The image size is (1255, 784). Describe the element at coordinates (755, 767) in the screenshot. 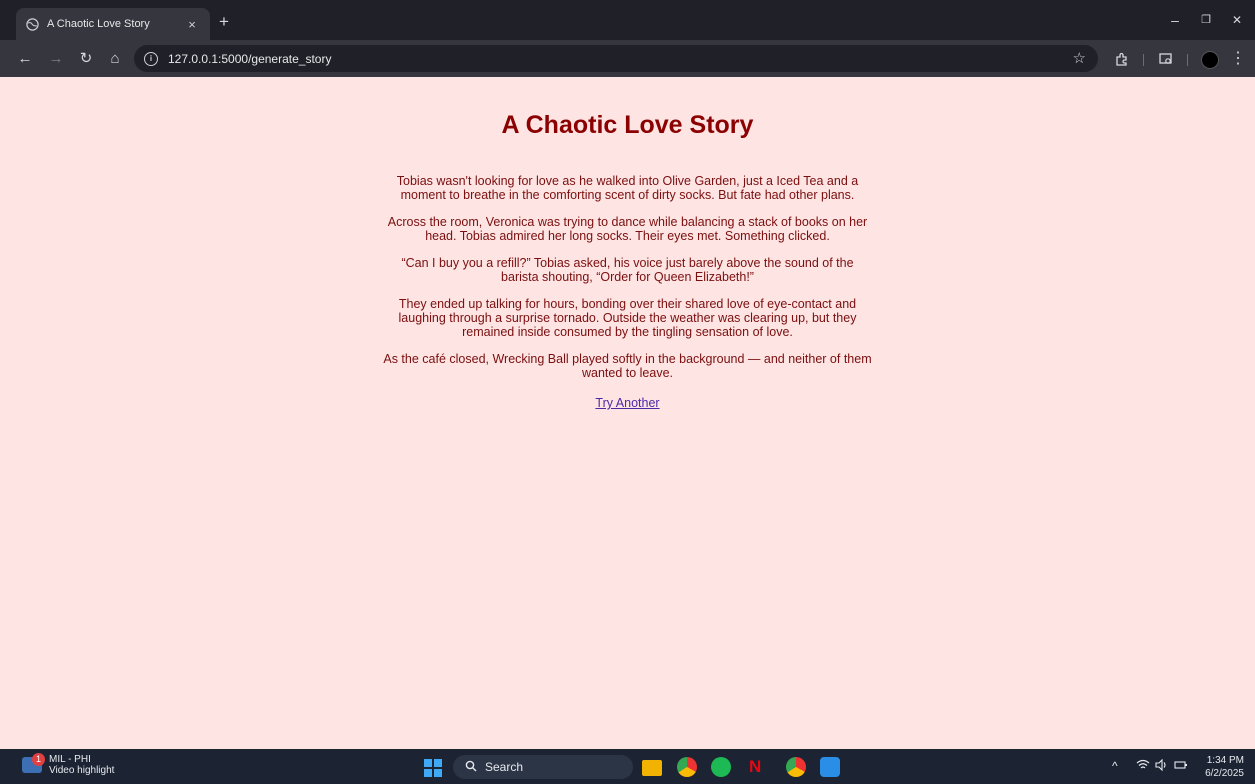

I see `netflix-icon: N` at that location.